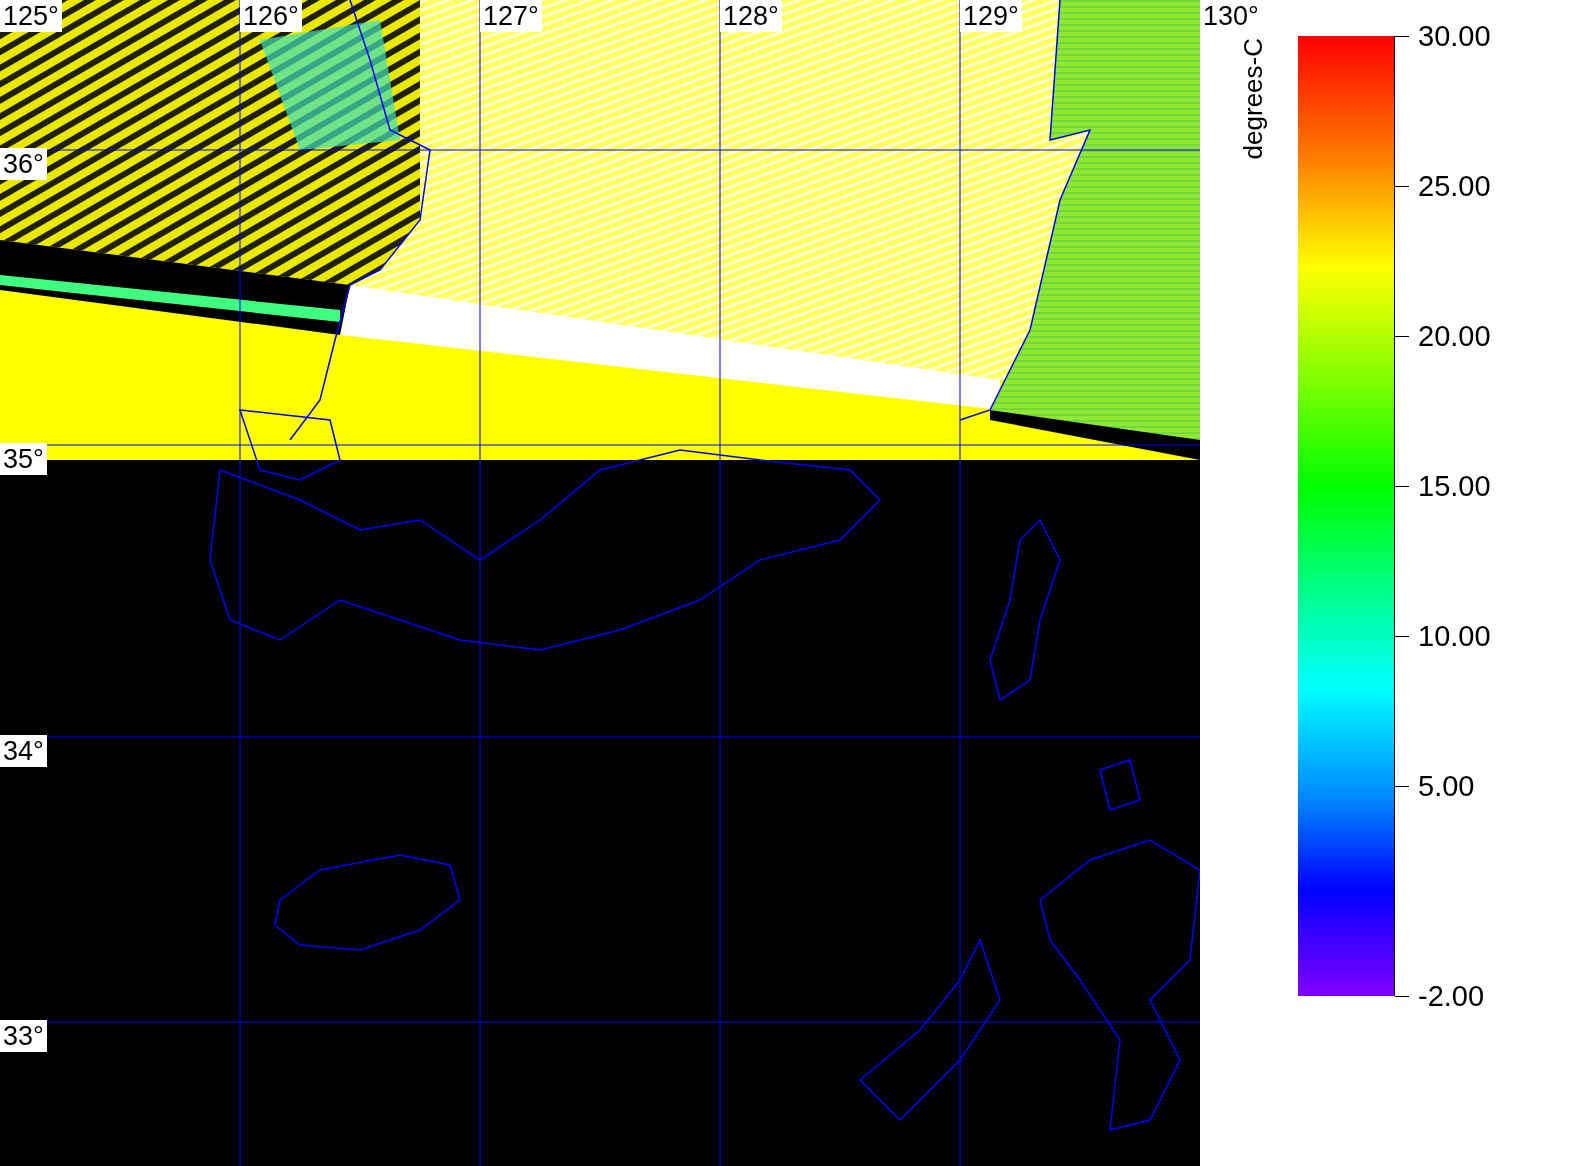 This screenshot has width=1591, height=1166. What do you see at coordinates (751, 16) in the screenshot?
I see `longitude-label: 128°` at bounding box center [751, 16].